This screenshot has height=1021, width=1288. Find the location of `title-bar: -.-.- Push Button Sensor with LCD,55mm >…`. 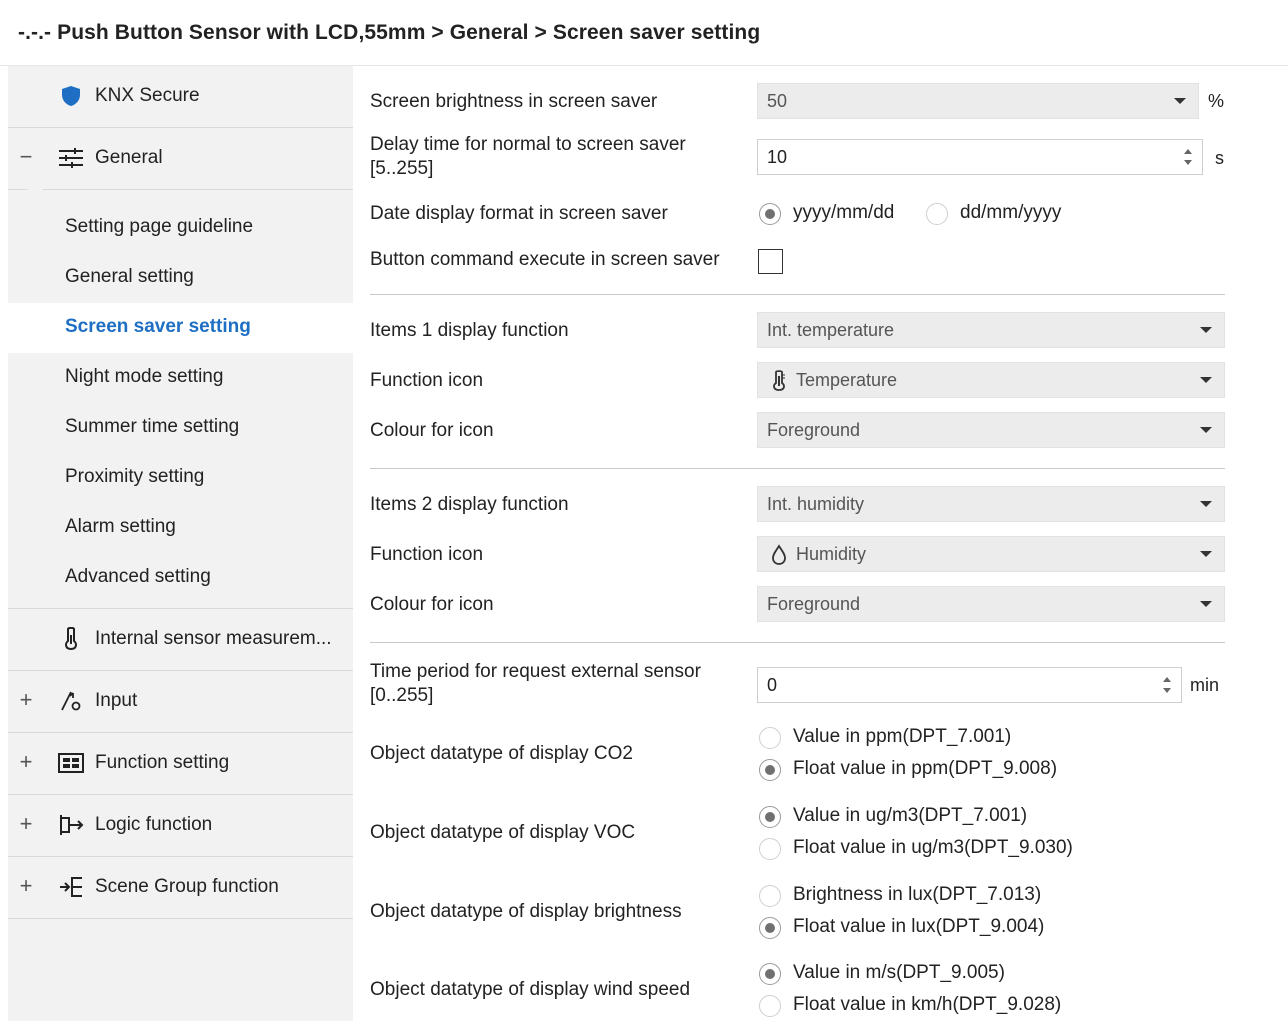

title-bar: -.-.- Push Button Sensor with LCD,55mm >… is located at coordinates (644, 33).